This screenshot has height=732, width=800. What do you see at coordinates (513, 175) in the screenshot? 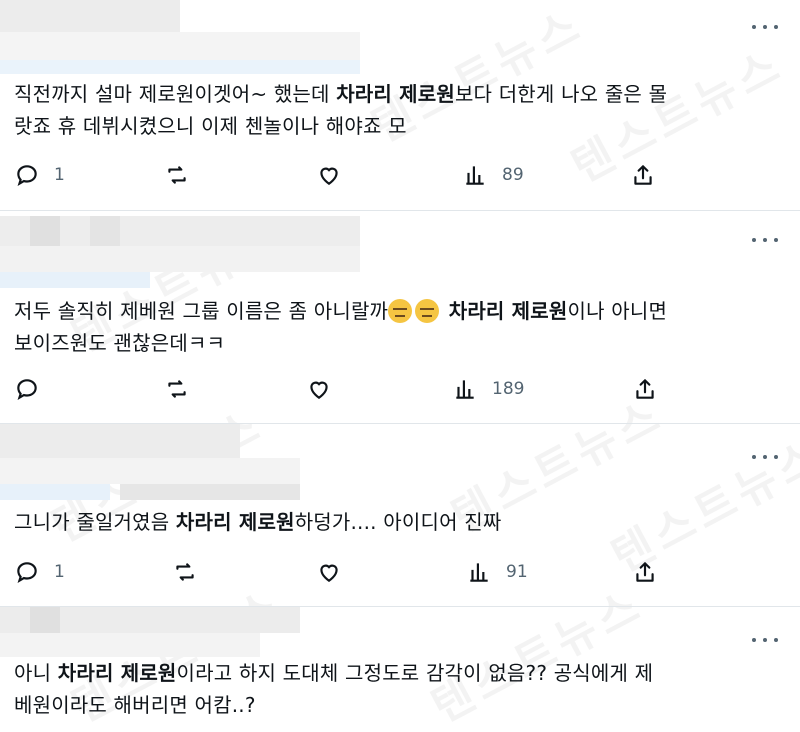
I see `views-count: 89` at bounding box center [513, 175].